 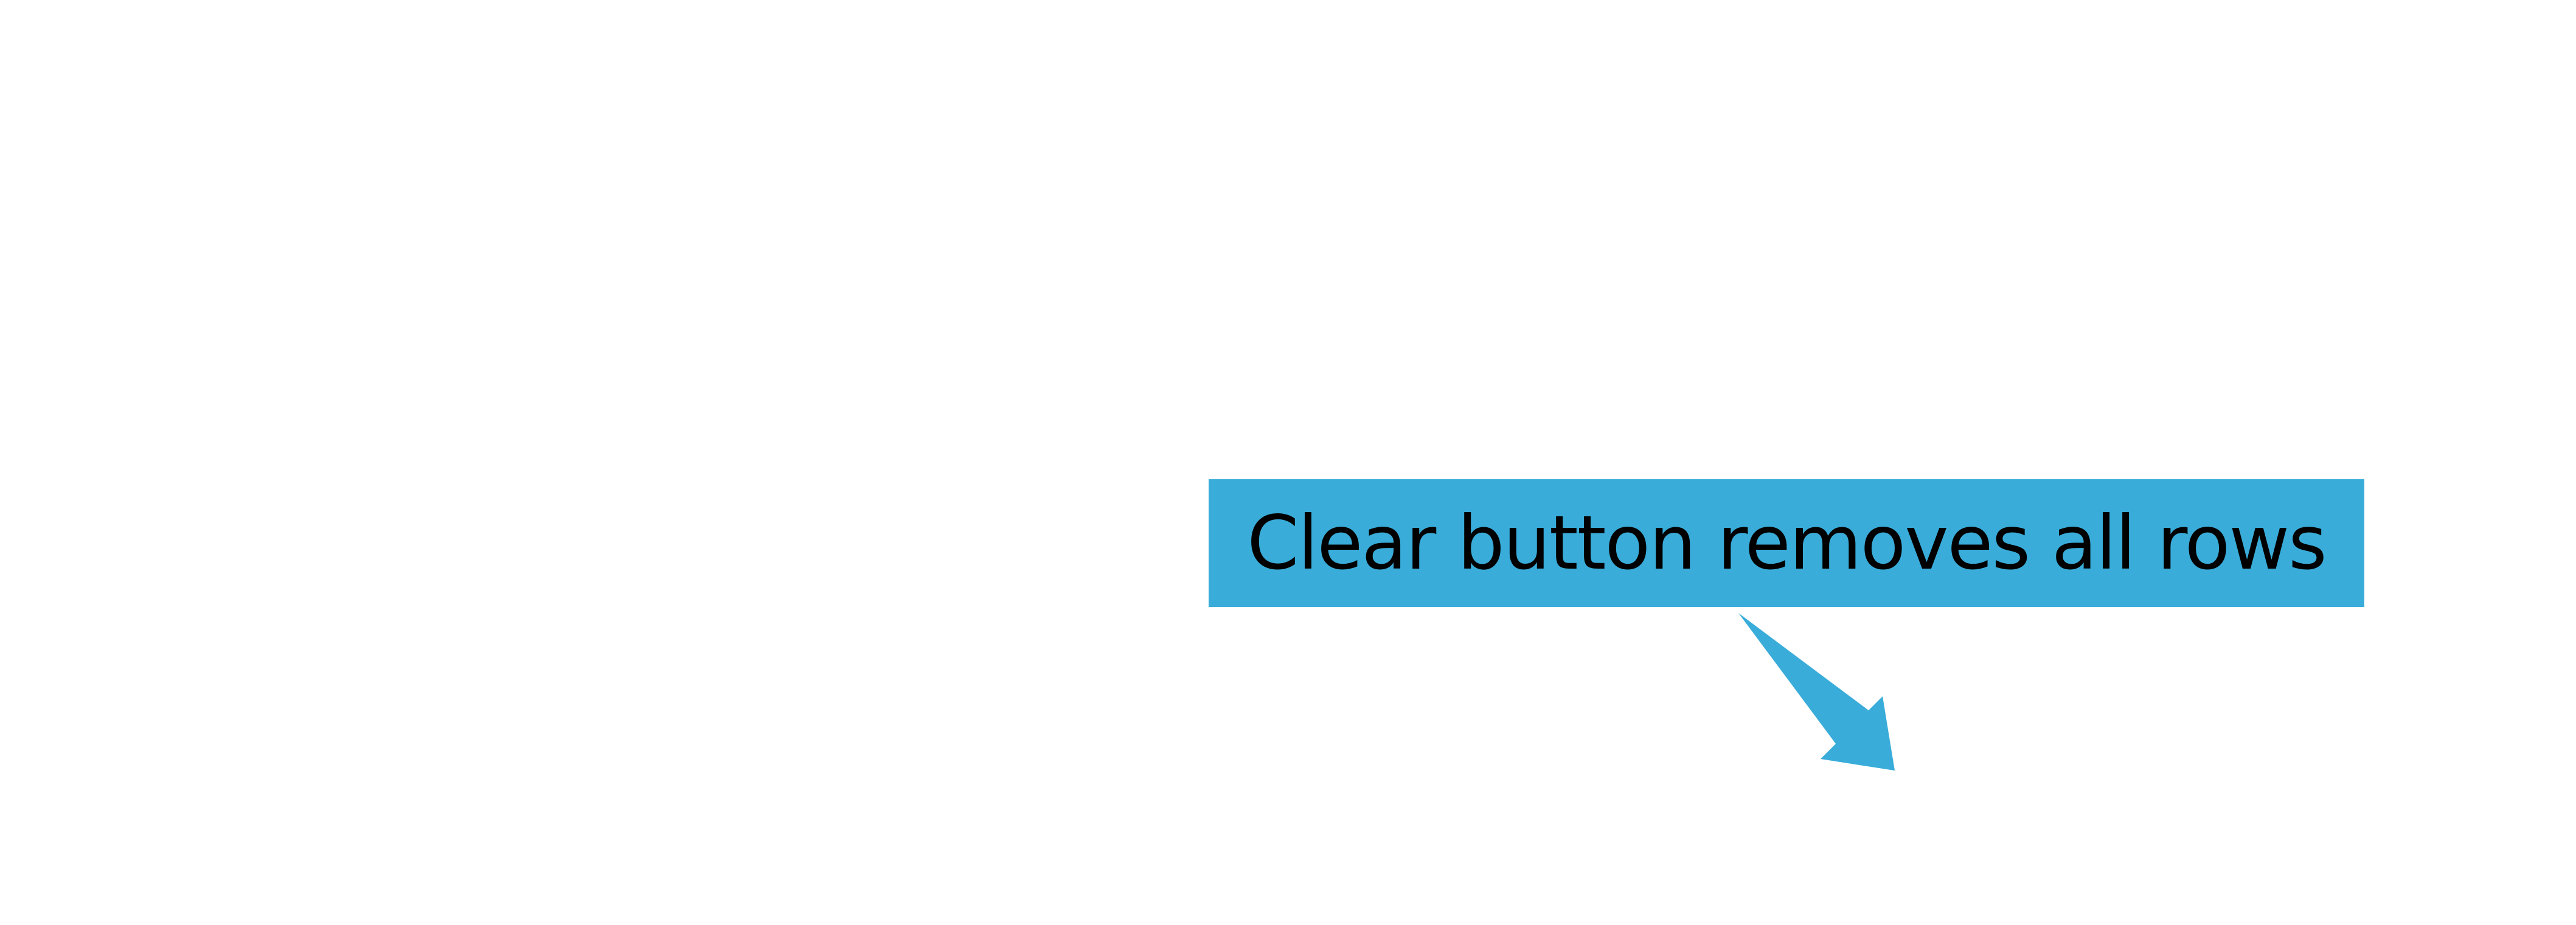 I want to click on annotation-callout-text: Clear button removes all rows, so click(x=1787, y=543).